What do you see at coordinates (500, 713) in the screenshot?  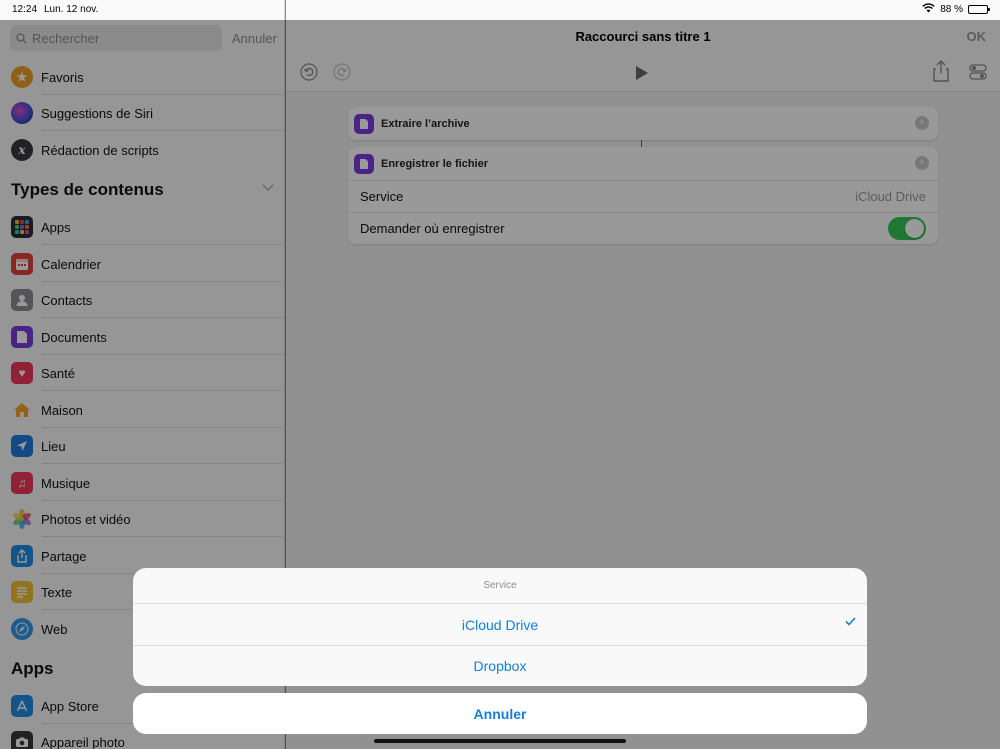 I see `sheet-cancel-button: Annuler` at bounding box center [500, 713].